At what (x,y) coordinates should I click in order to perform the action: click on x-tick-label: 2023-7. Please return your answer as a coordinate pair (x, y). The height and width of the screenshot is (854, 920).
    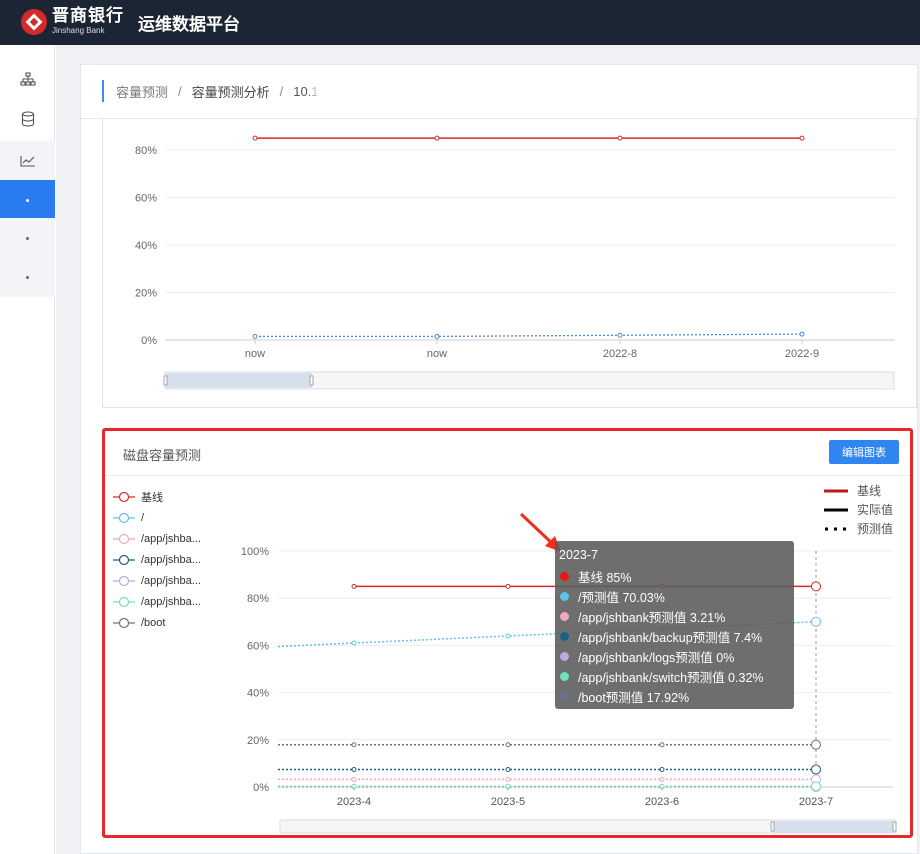
    Looking at the image, I should click on (816, 802).